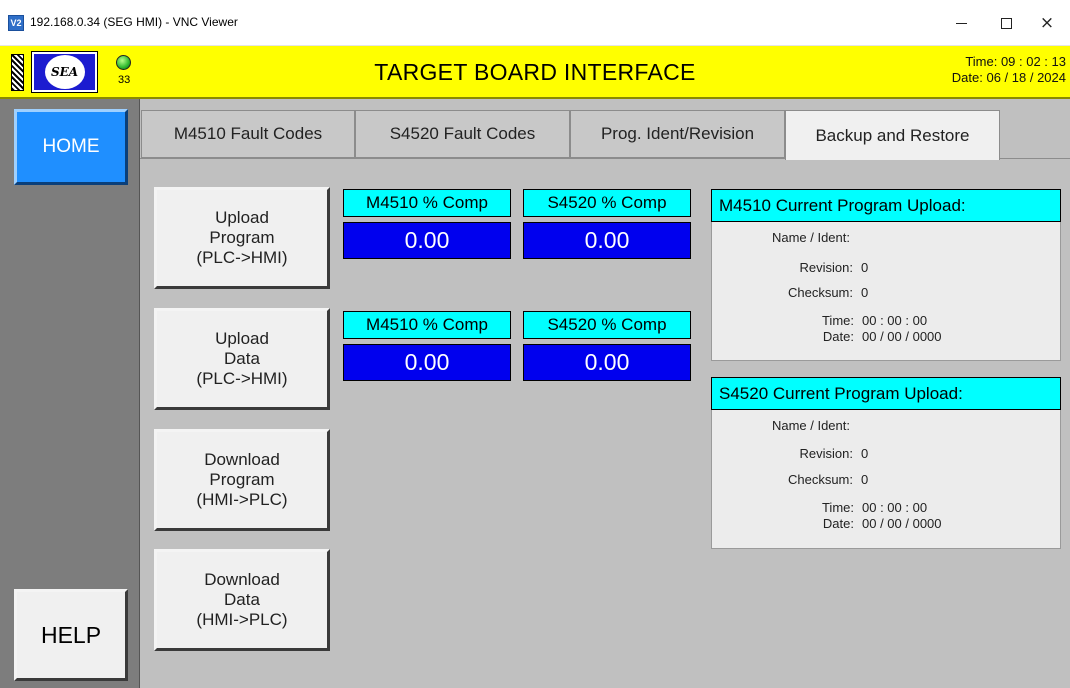 This screenshot has width=1070, height=688. I want to click on window-title: 192.168.0.34 (SEG HMI) - VNC Viewer, so click(134, 22).